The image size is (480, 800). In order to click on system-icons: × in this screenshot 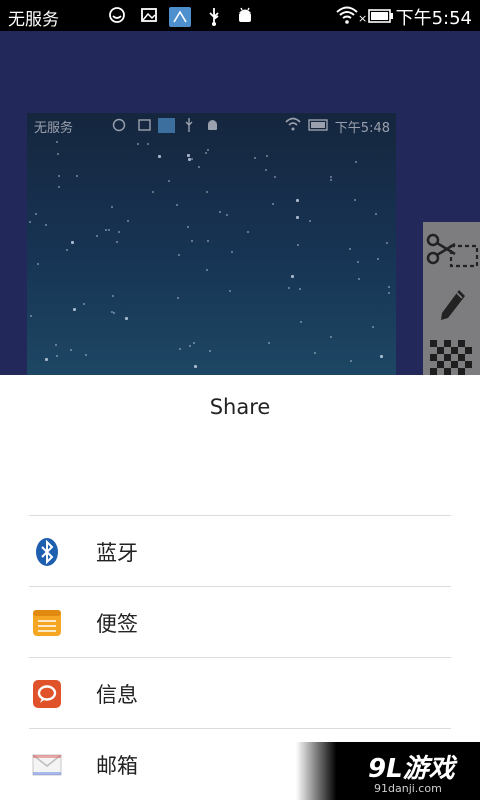, I will do `click(366, 16)`.